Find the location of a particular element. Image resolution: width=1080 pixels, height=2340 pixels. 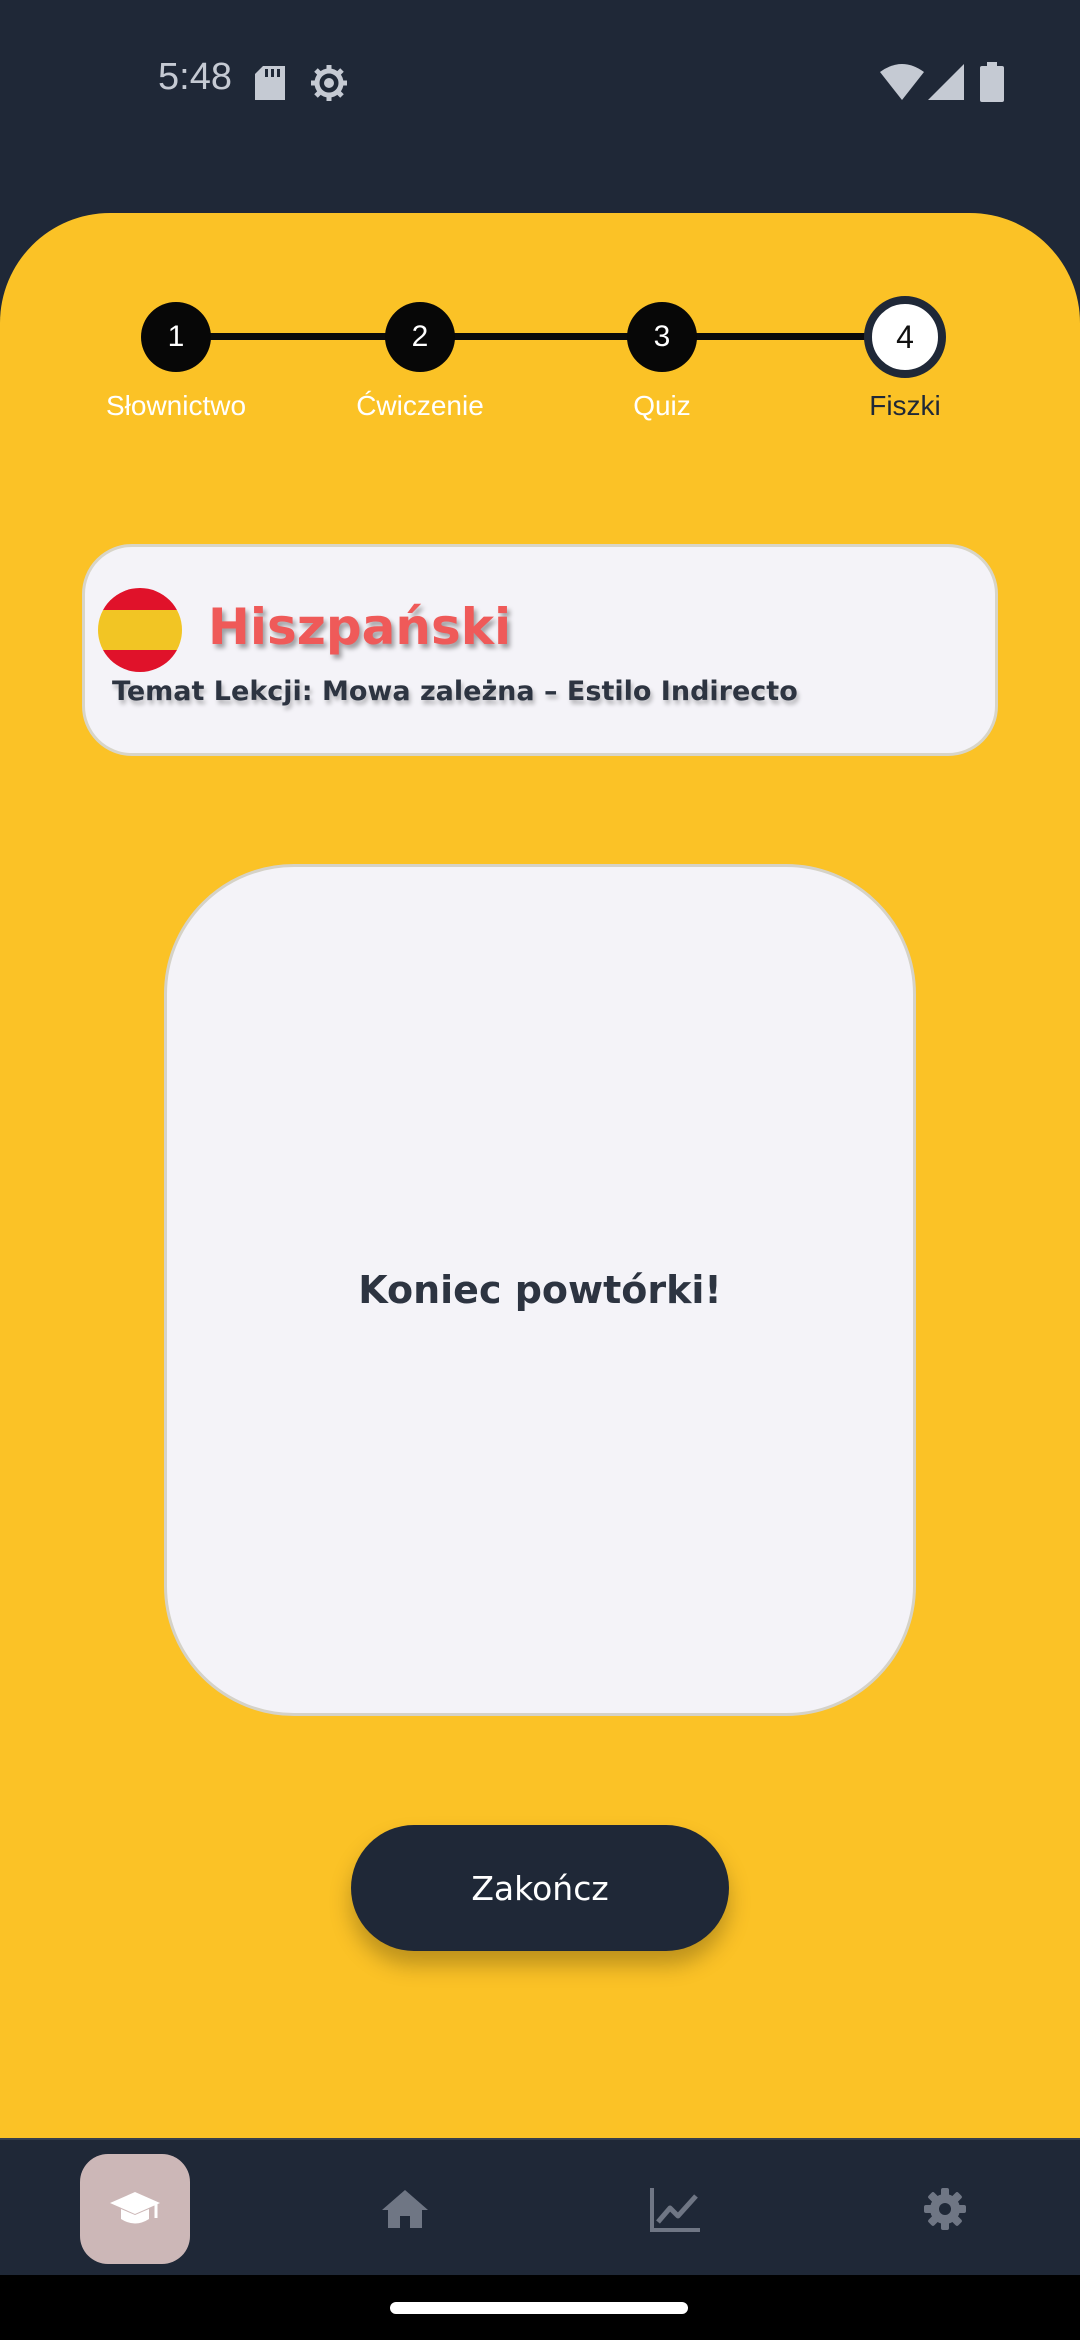

graduation-cap-icon is located at coordinates (135, 2208).